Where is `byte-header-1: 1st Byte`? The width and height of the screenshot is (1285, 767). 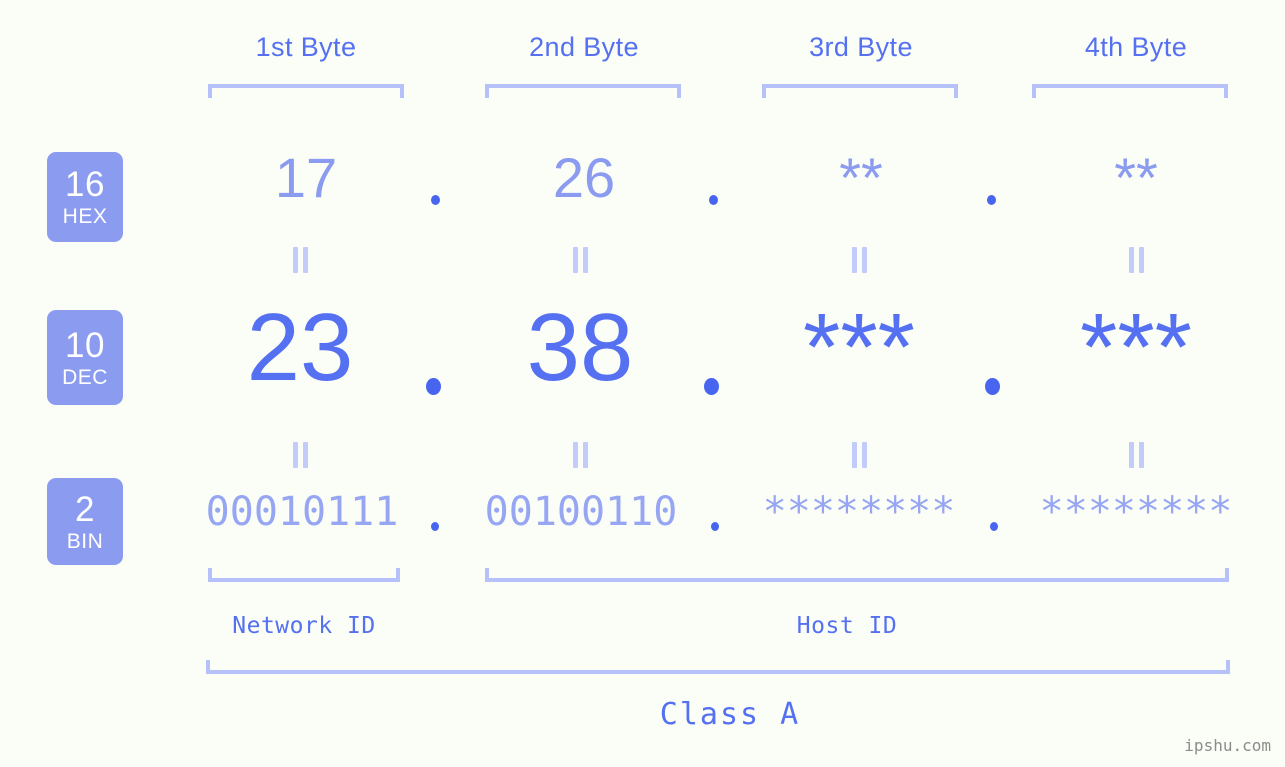 byte-header-1: 1st Byte is located at coordinates (306, 47).